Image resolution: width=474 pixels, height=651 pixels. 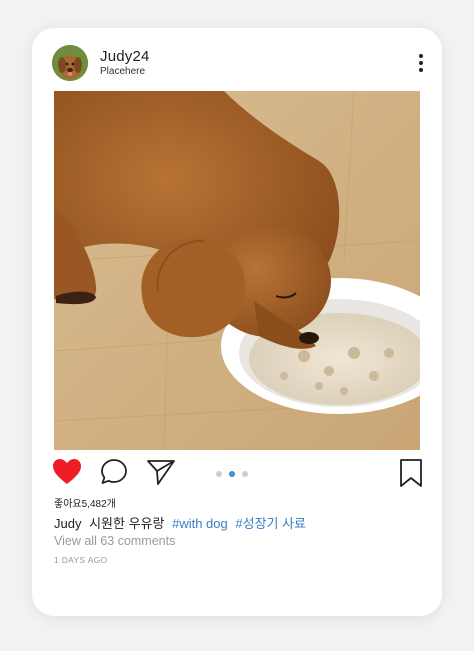 I want to click on heart-icon, so click(x=67, y=474).